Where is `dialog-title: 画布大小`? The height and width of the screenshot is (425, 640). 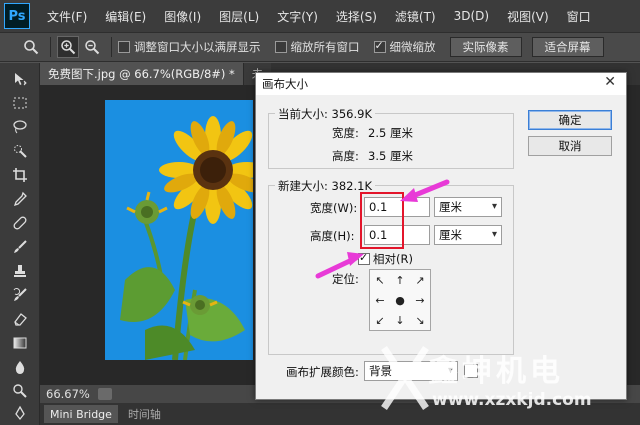
dialog-title: 画布大小 is located at coordinates (285, 84).